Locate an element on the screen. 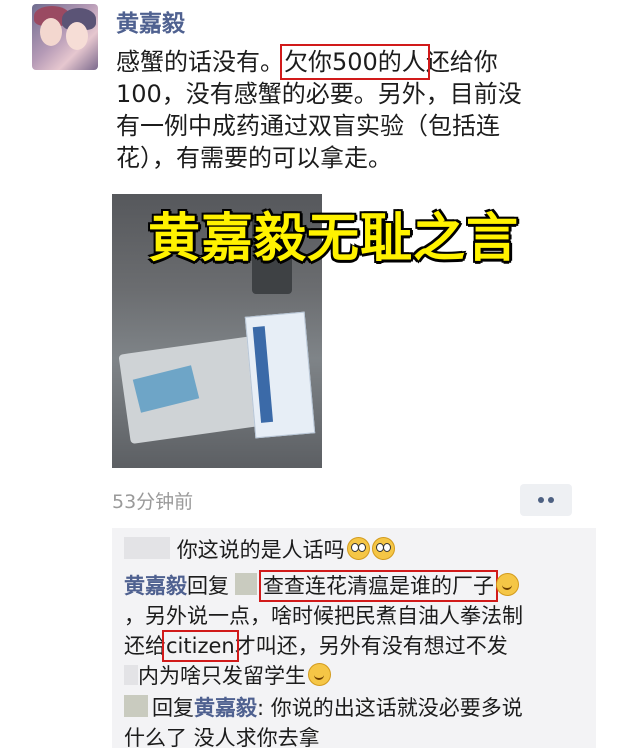 This screenshot has width=618, height=752. avatar-face-right is located at coordinates (77, 36).